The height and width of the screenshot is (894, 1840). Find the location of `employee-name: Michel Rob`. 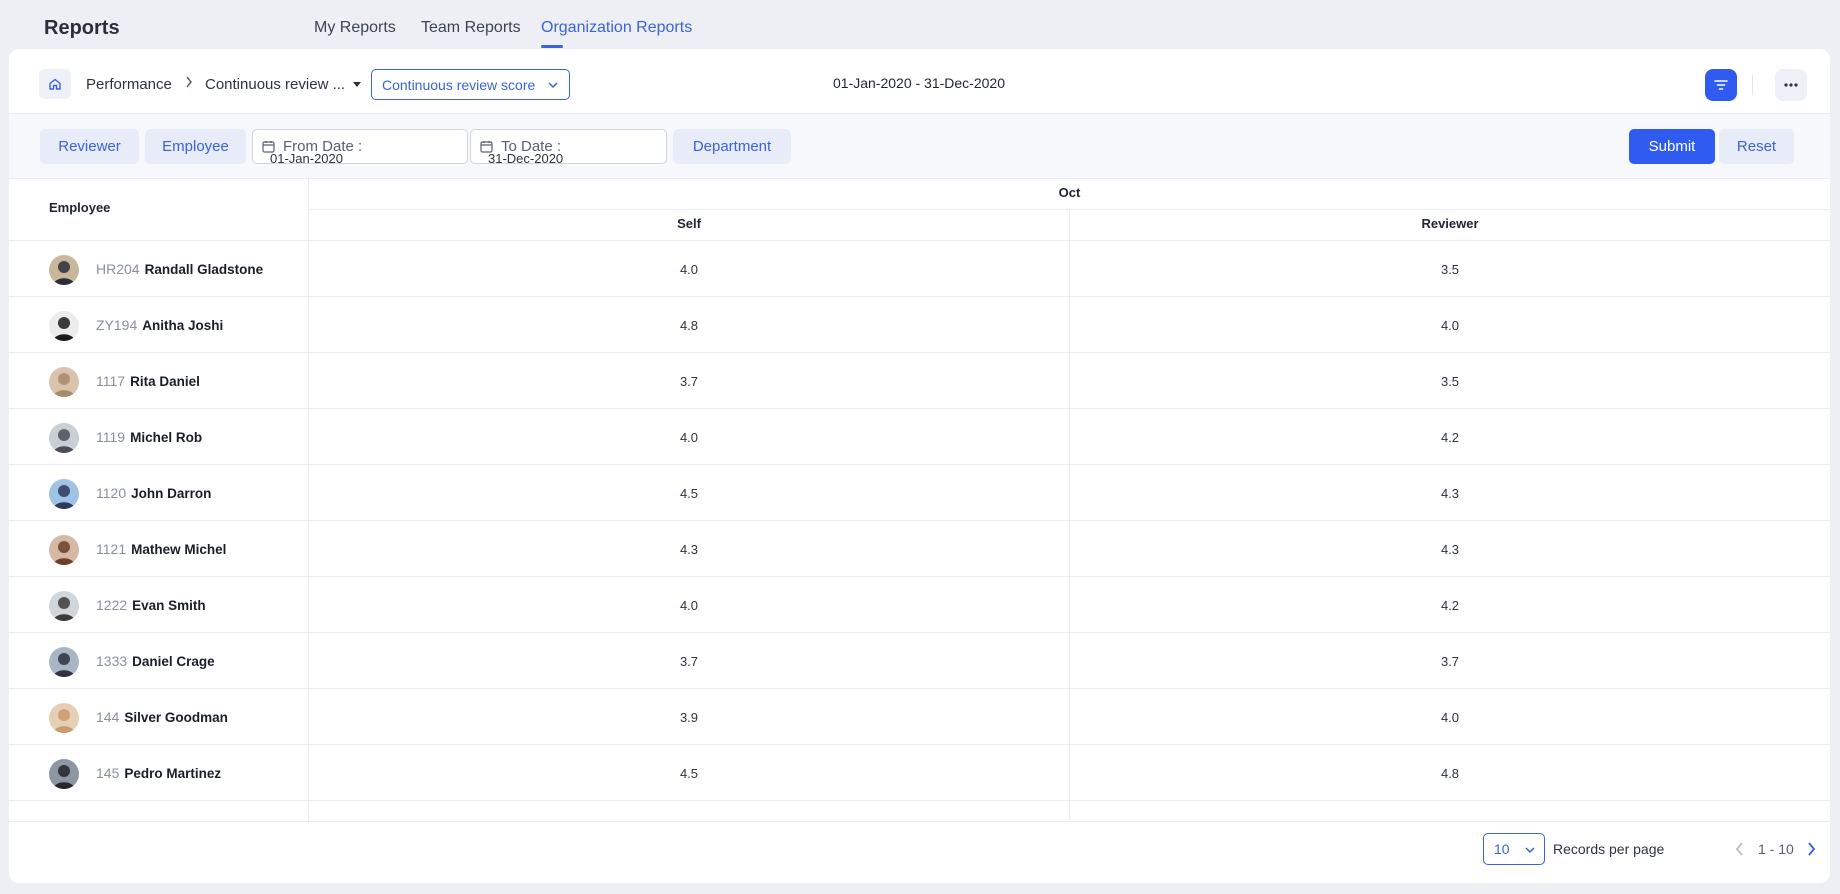

employee-name: Michel Rob is located at coordinates (166, 437).